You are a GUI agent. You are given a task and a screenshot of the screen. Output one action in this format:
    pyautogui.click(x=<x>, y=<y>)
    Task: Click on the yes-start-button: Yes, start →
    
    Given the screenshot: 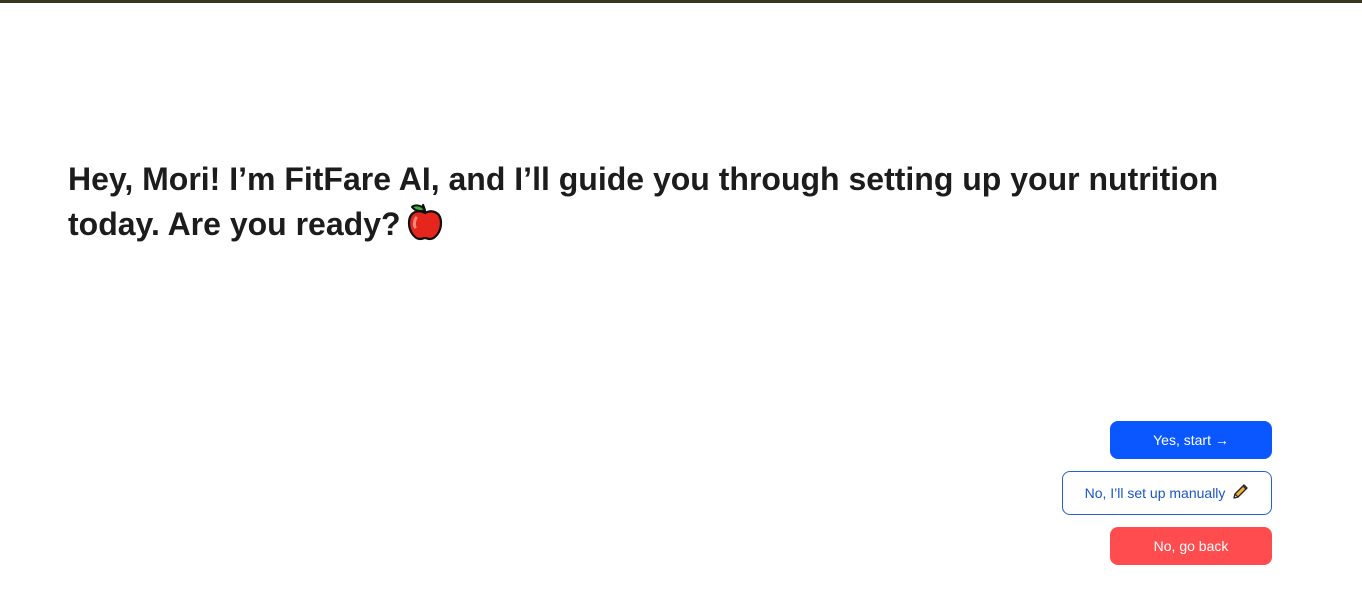 What is the action you would take?
    pyautogui.click(x=1191, y=440)
    